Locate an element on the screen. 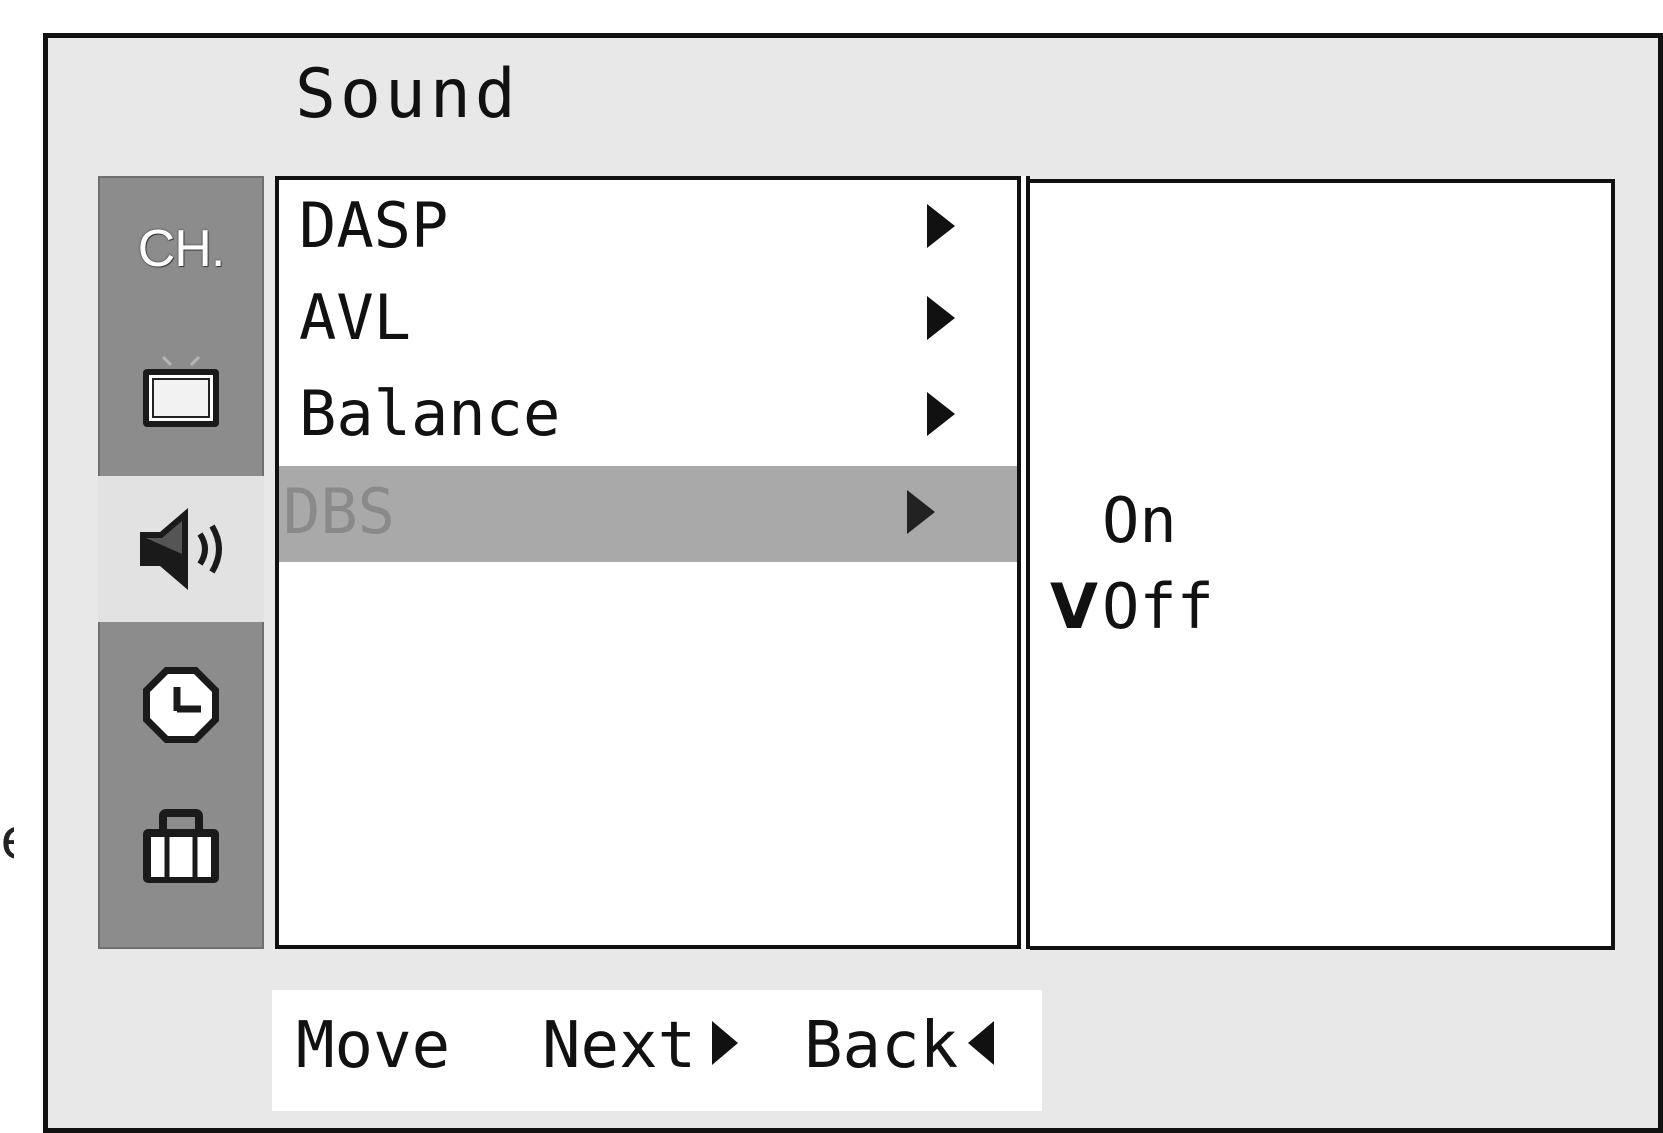  list-item-dasp: DASP is located at coordinates (648, 228).